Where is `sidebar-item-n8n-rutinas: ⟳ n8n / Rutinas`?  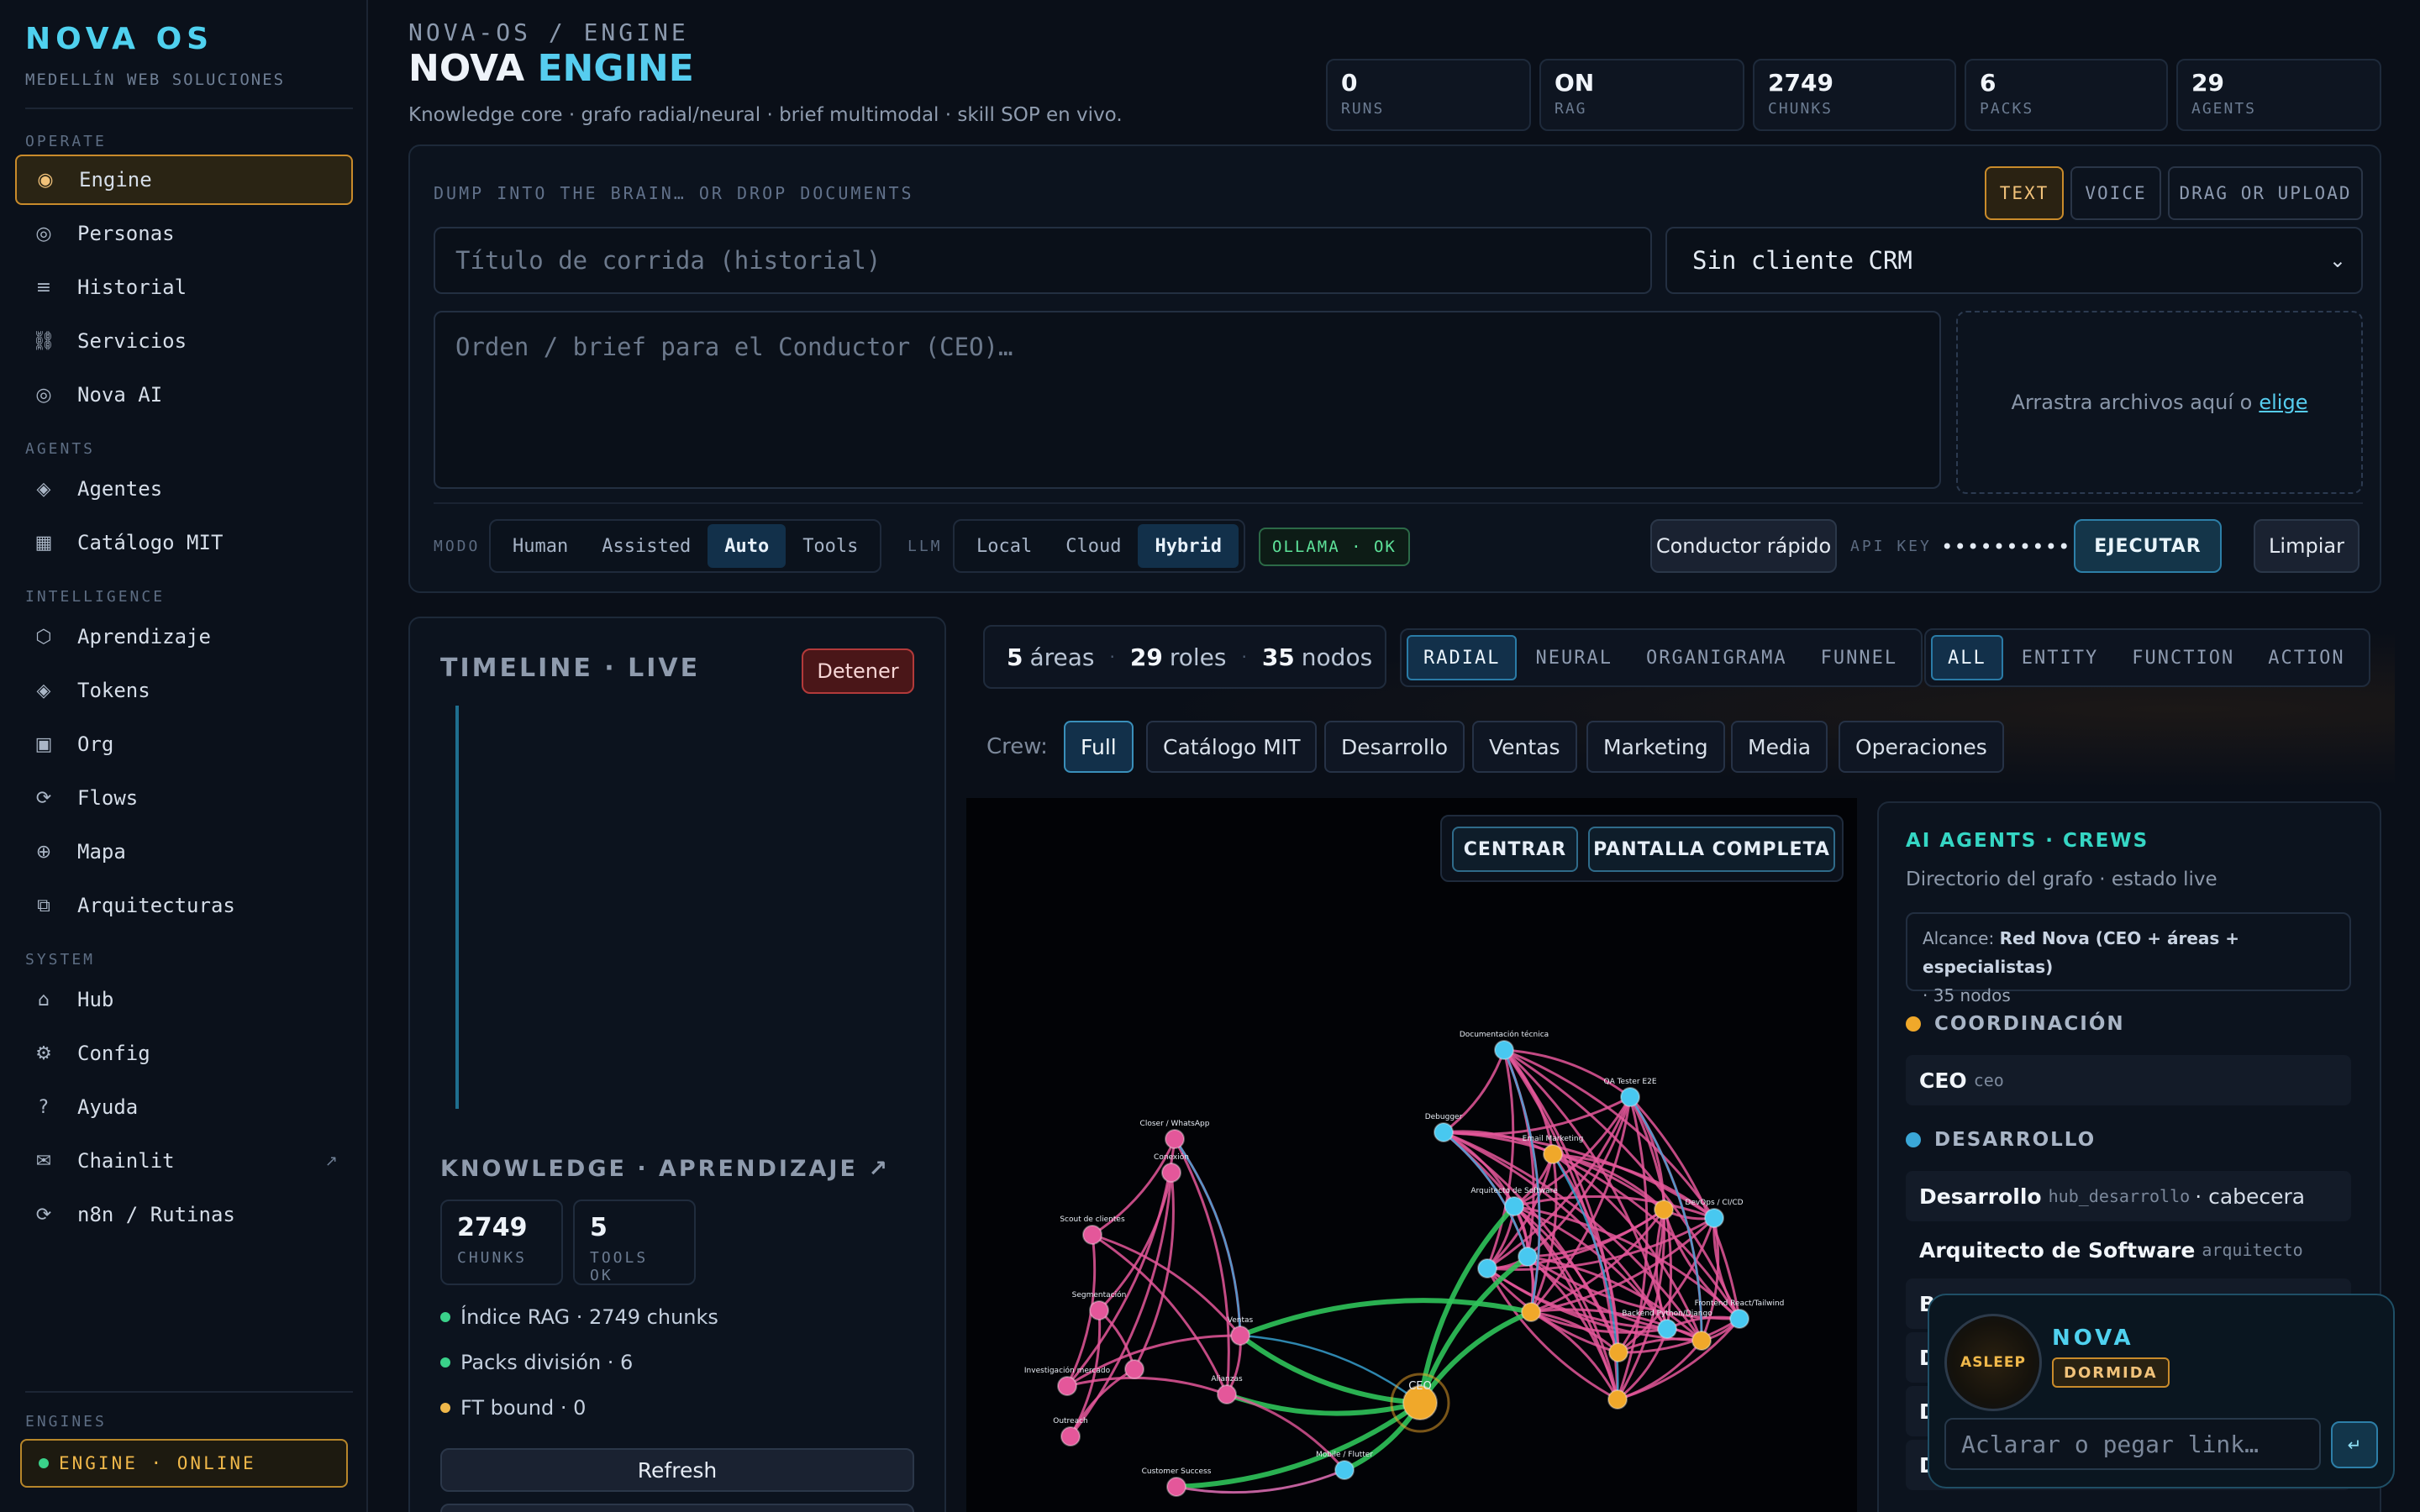
sidebar-item-n8n-rutinas: ⟳ n8n / Rutinas is located at coordinates (184, 1214).